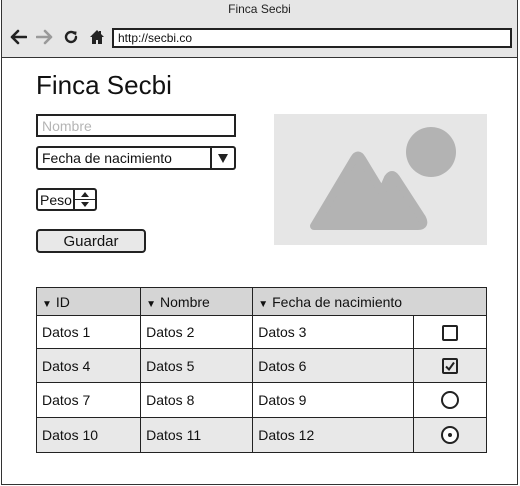 The height and width of the screenshot is (486, 520). What do you see at coordinates (45, 37) in the screenshot?
I see `forward-arrow-icon` at bounding box center [45, 37].